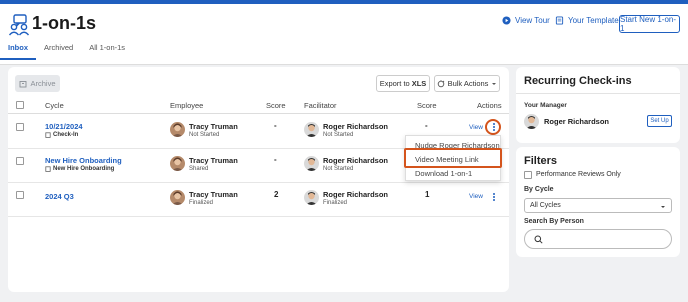  Describe the element at coordinates (489, 105) in the screenshot. I see `column-header-actions: Actions` at that location.